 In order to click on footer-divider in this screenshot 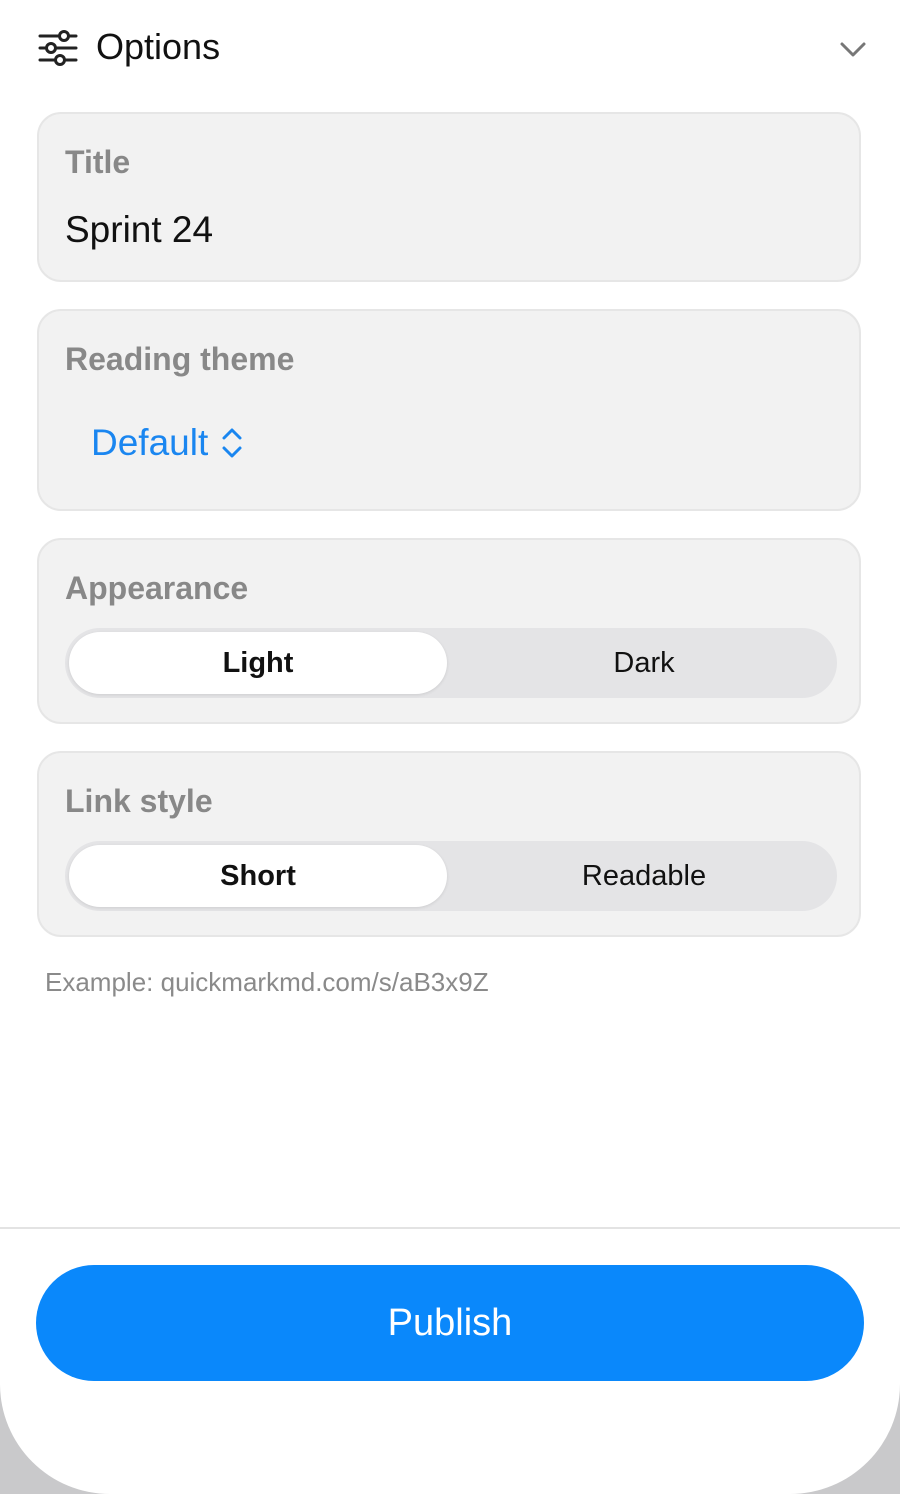, I will do `click(450, 1228)`.